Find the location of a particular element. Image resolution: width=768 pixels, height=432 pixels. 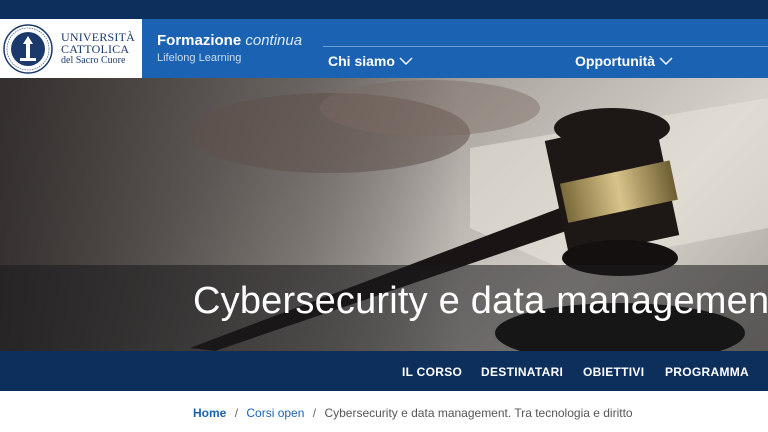

subnav-il-corso: IL CORSO is located at coordinates (432, 372).